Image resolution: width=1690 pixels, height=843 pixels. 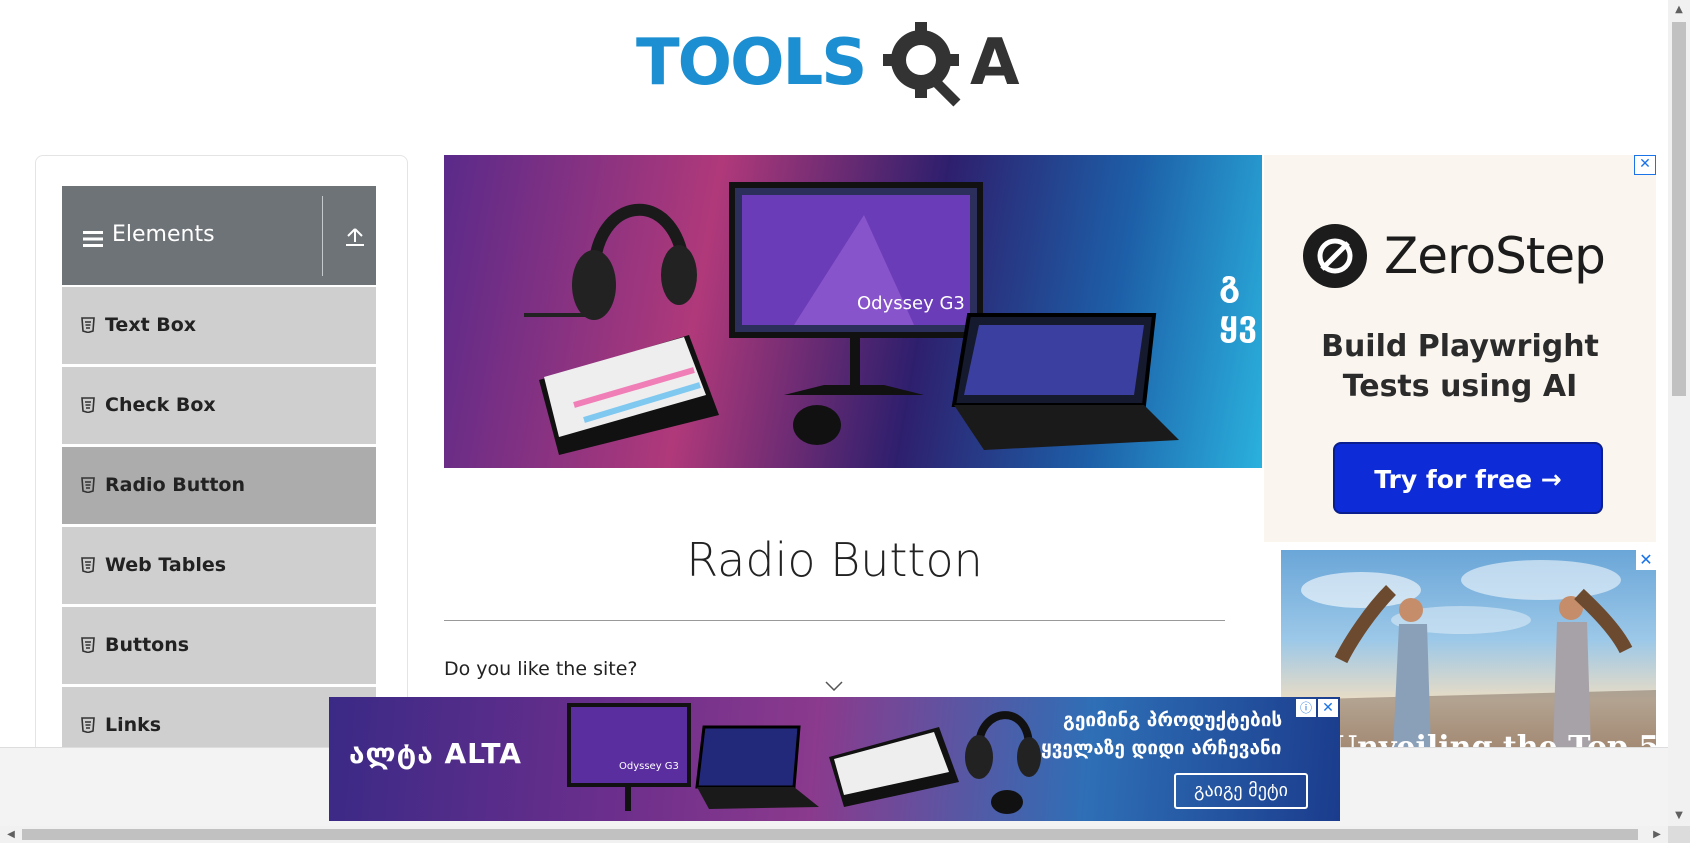 I want to click on sidebar-item-label: Links, so click(x=133, y=725).